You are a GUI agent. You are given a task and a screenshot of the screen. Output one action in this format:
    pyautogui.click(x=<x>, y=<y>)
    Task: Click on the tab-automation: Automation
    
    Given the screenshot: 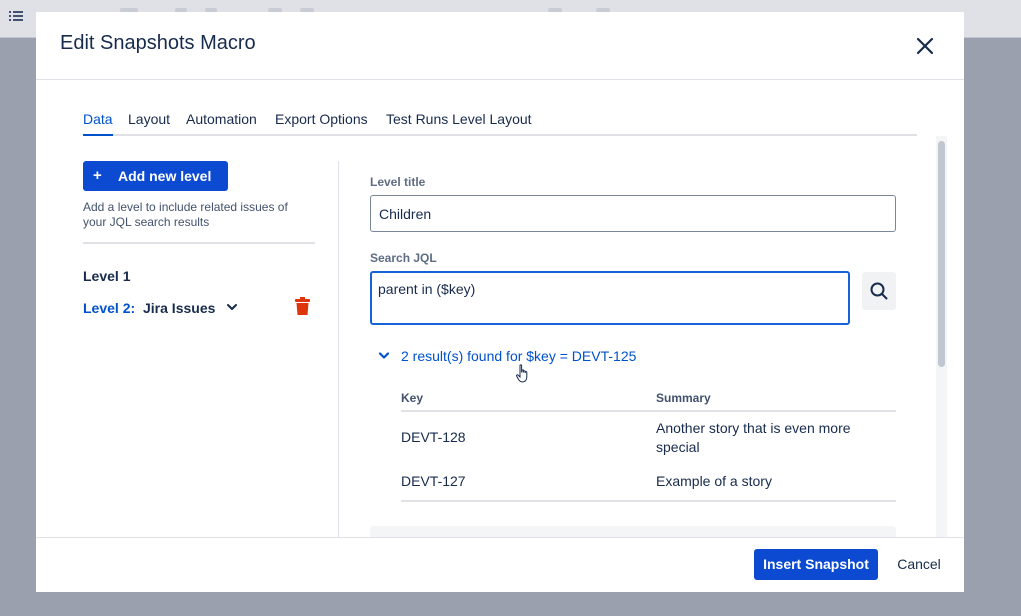 What is the action you would take?
    pyautogui.click(x=221, y=119)
    